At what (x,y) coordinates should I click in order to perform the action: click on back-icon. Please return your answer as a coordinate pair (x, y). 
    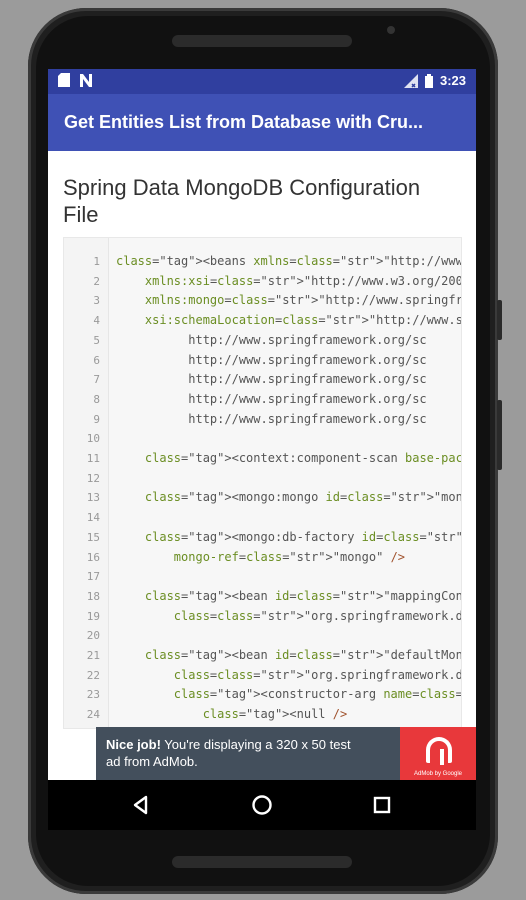
    Looking at the image, I should click on (141, 805).